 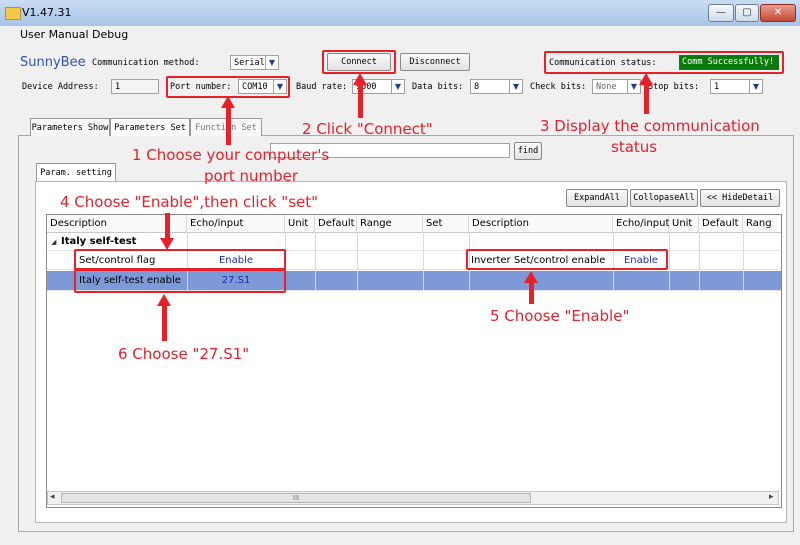 What do you see at coordinates (674, 87) in the screenshot?
I see `stop-bits-label: Stop bits:` at bounding box center [674, 87].